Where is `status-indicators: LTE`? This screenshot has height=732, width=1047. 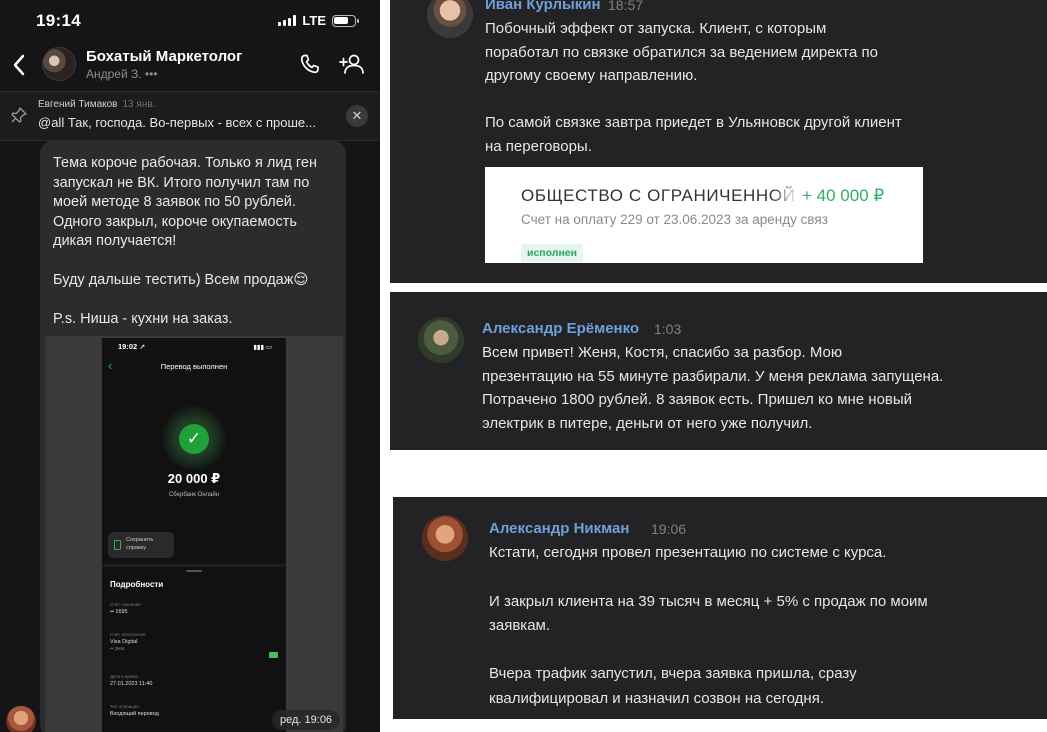
status-indicators: LTE is located at coordinates (318, 20).